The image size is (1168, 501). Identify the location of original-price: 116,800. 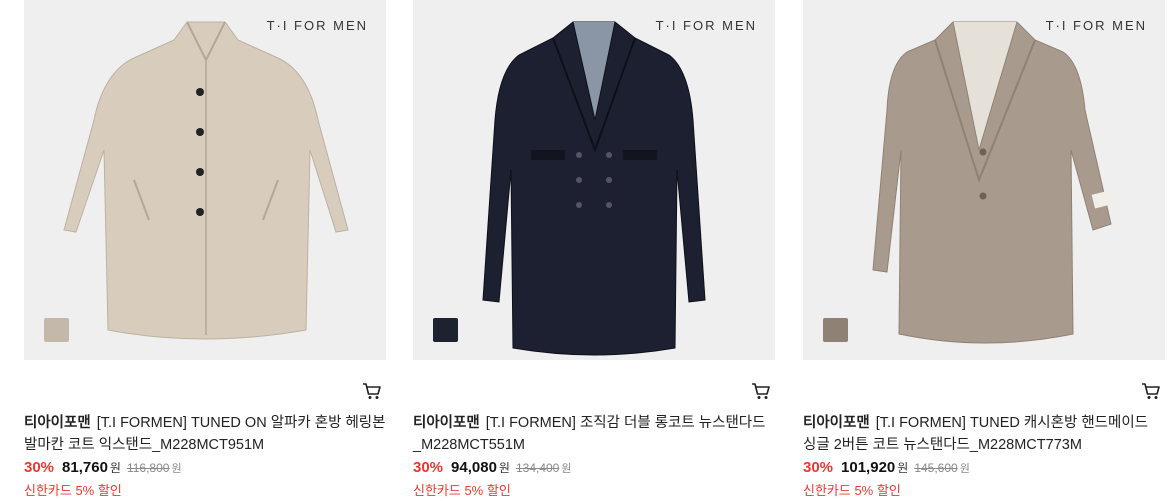
(148, 468).